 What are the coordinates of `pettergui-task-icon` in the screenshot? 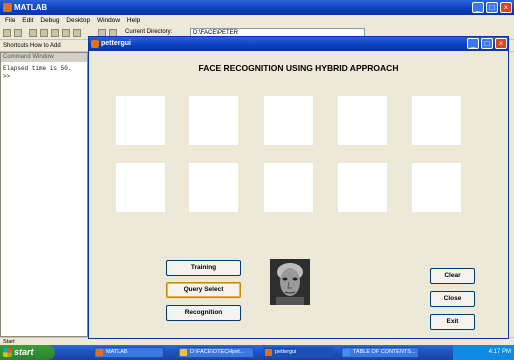 It's located at (268, 352).